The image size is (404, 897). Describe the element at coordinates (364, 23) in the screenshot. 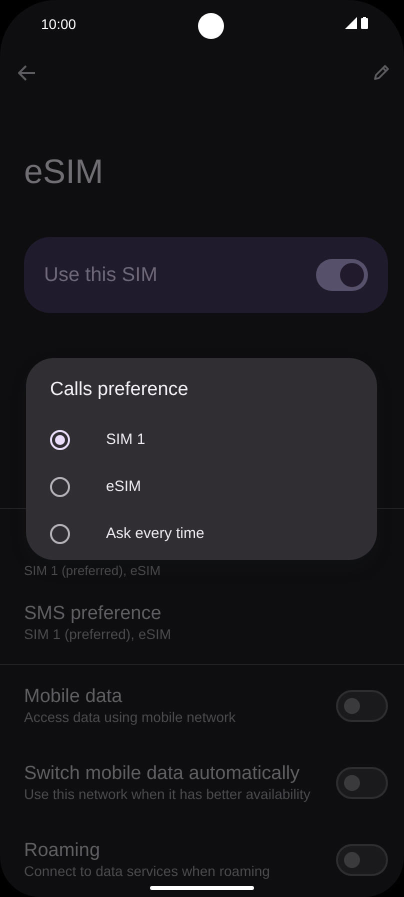

I see `battery-icon` at that location.